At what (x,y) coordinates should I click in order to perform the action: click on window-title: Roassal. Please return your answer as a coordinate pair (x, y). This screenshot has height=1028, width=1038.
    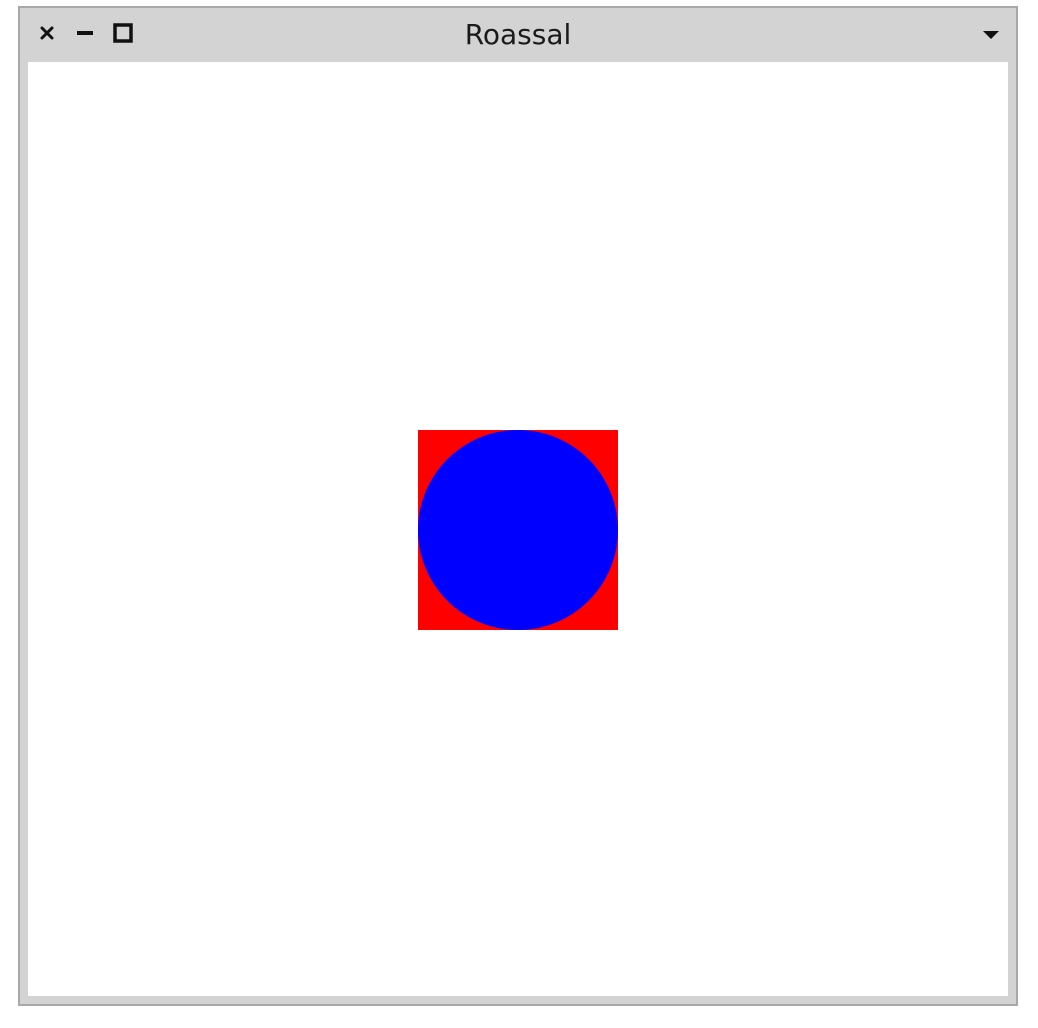
    Looking at the image, I should click on (518, 34).